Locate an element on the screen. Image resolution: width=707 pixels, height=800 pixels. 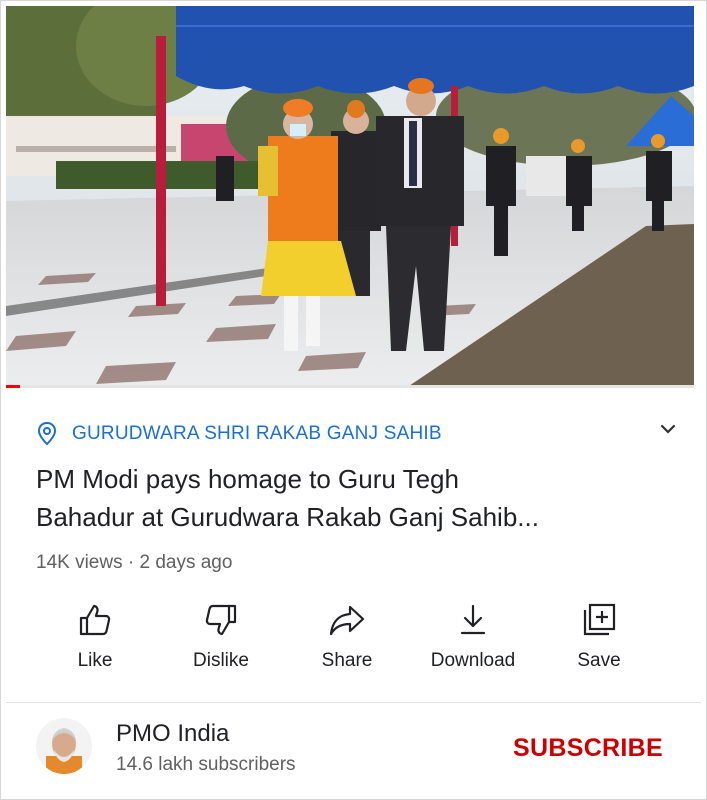
add-to-playlist-icon is located at coordinates (599, 619).